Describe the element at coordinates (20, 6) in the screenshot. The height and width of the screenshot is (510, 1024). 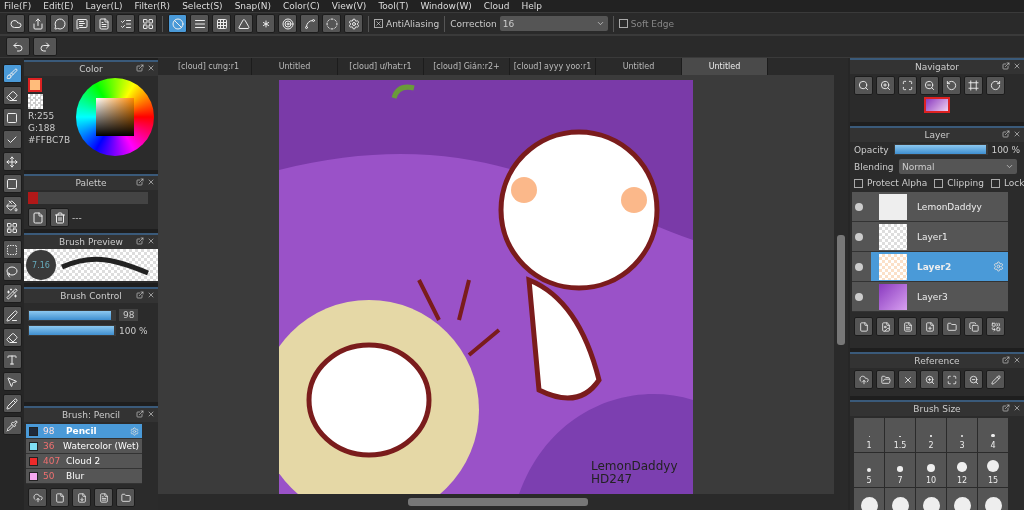
I see `menu-item: File(F)` at that location.